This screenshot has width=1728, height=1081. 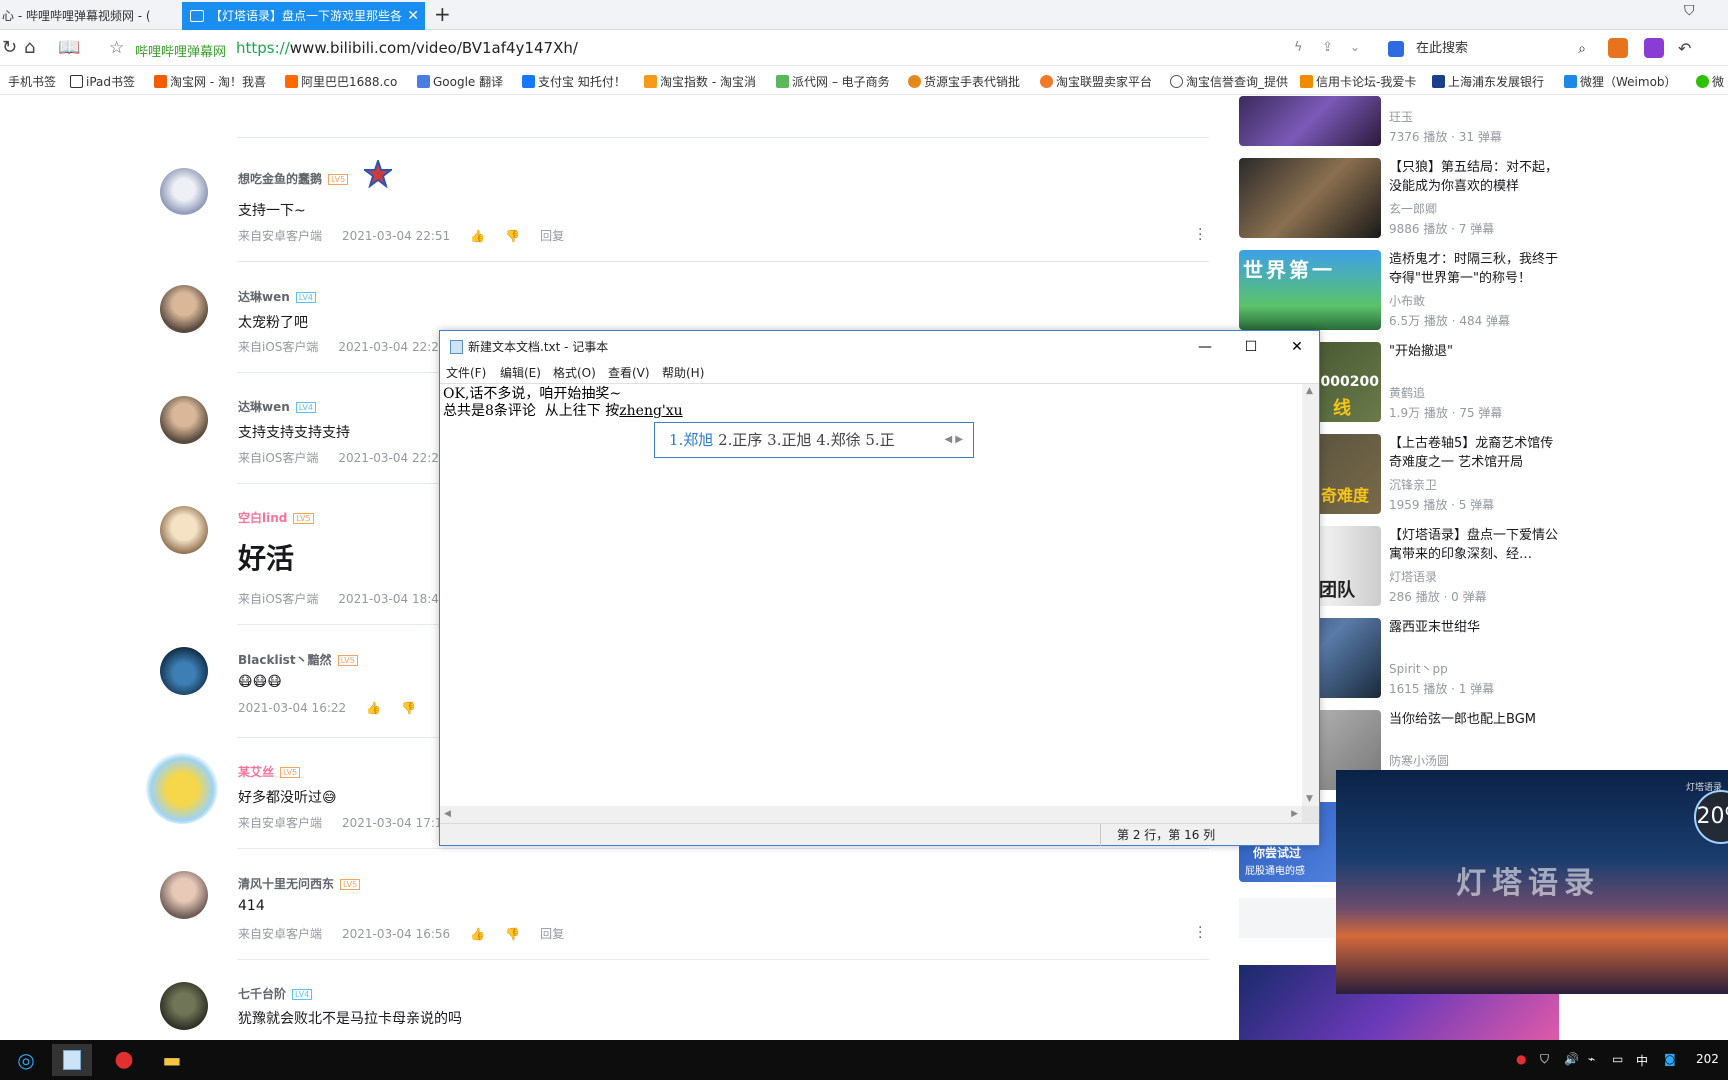 What do you see at coordinates (1310, 290) in the screenshot?
I see `video-thumbnail: 世界第一` at bounding box center [1310, 290].